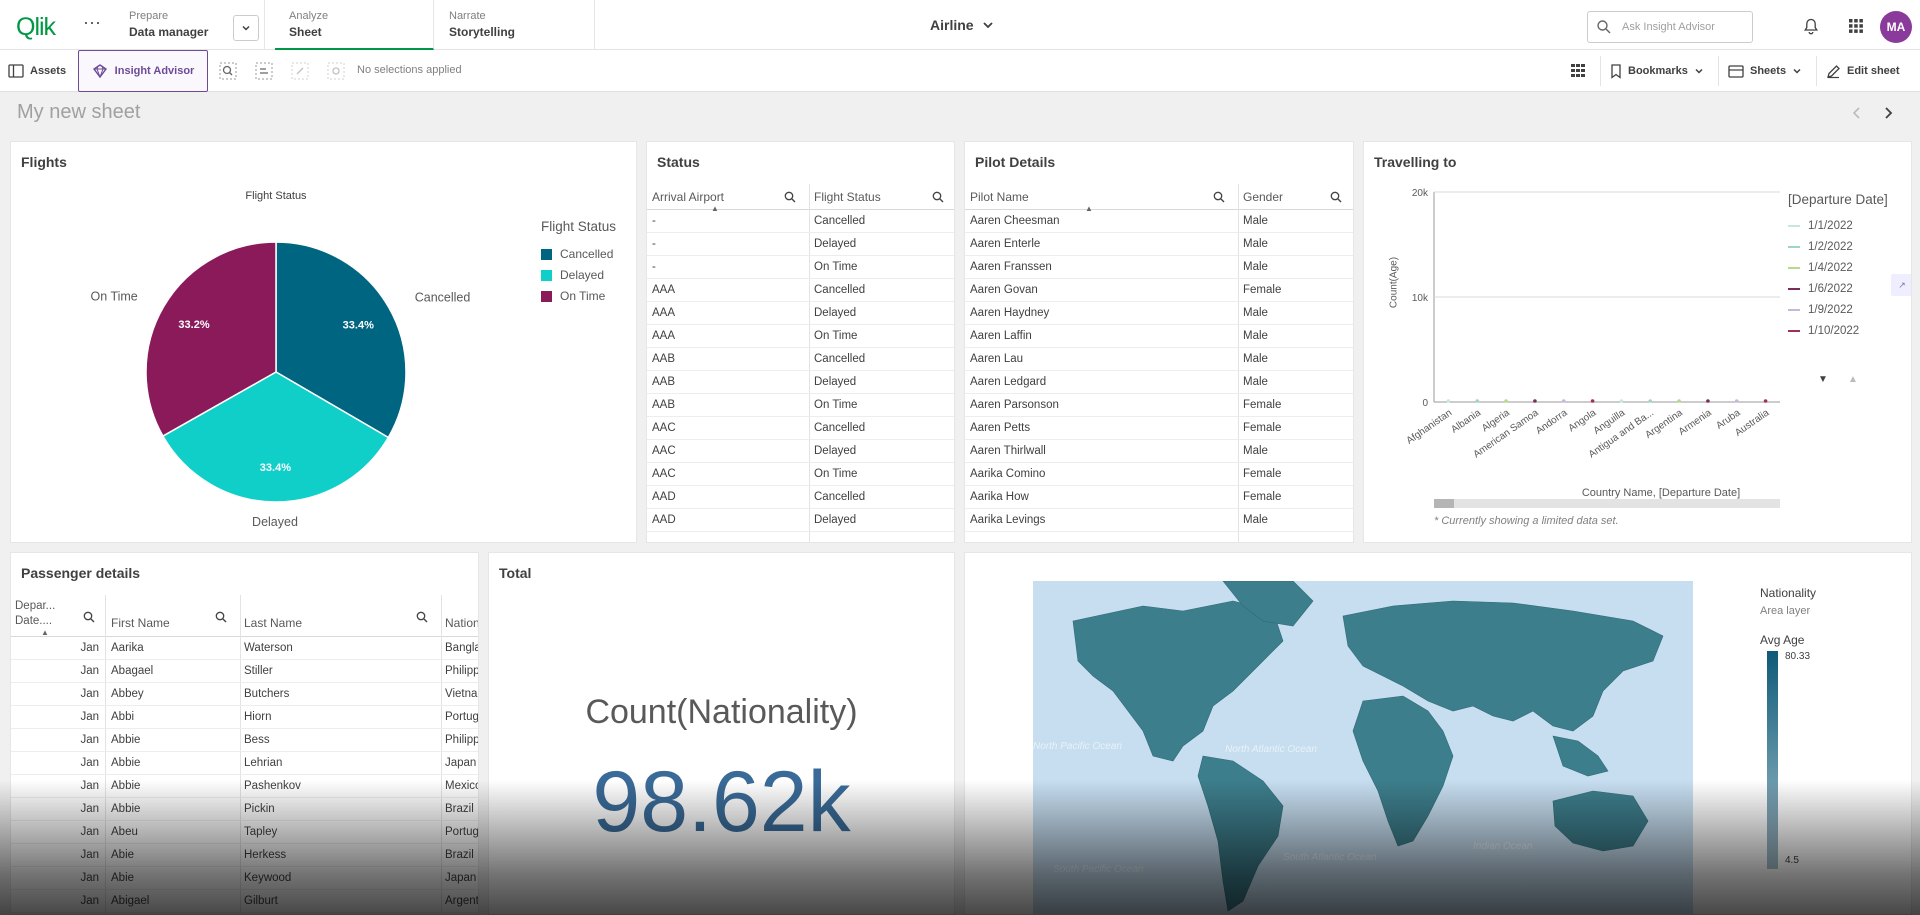  Describe the element at coordinates (1853, 379) in the screenshot. I see `legend-scroll-up-icon: ▲` at that location.